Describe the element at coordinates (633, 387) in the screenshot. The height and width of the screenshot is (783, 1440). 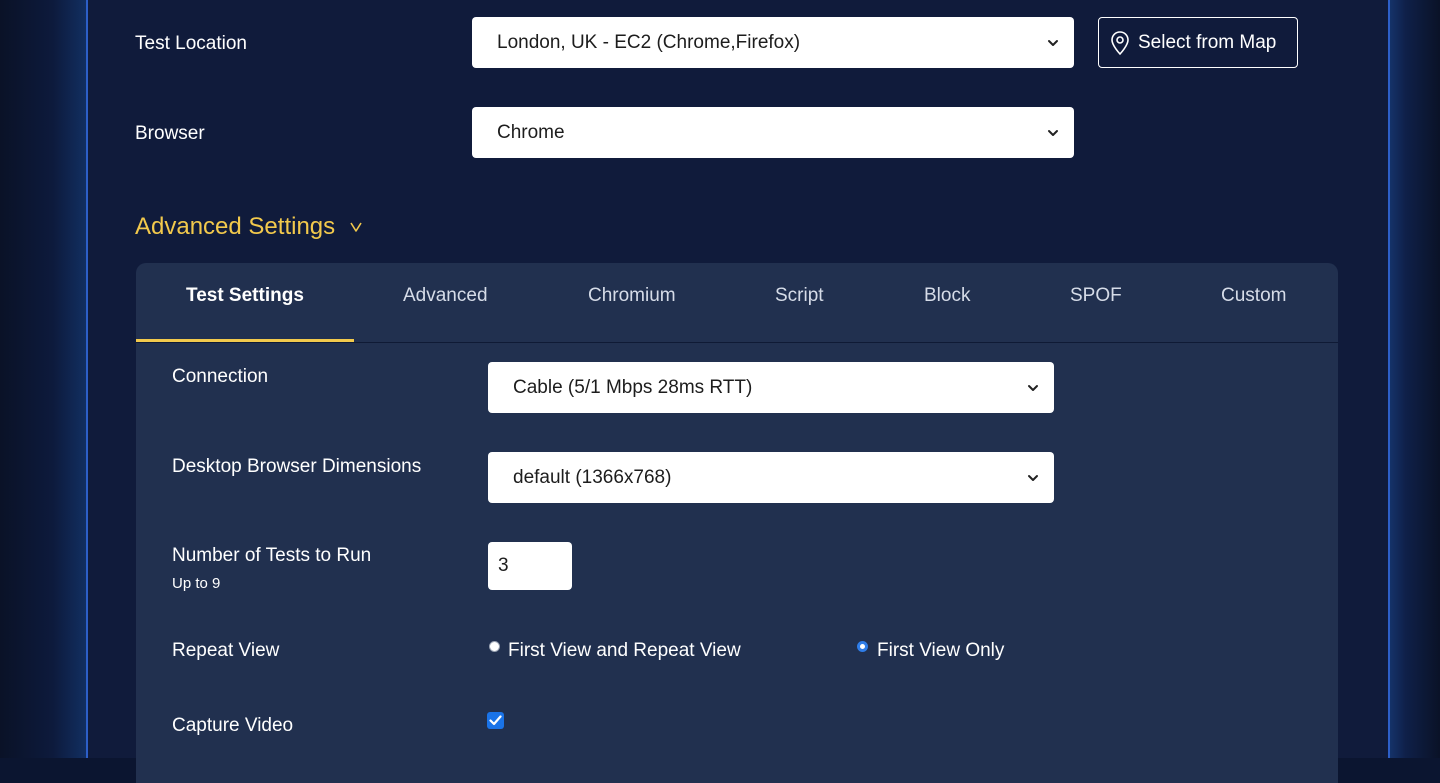
I see `connection-value: Cable (5/1 Mbps 28ms RTT)` at that location.